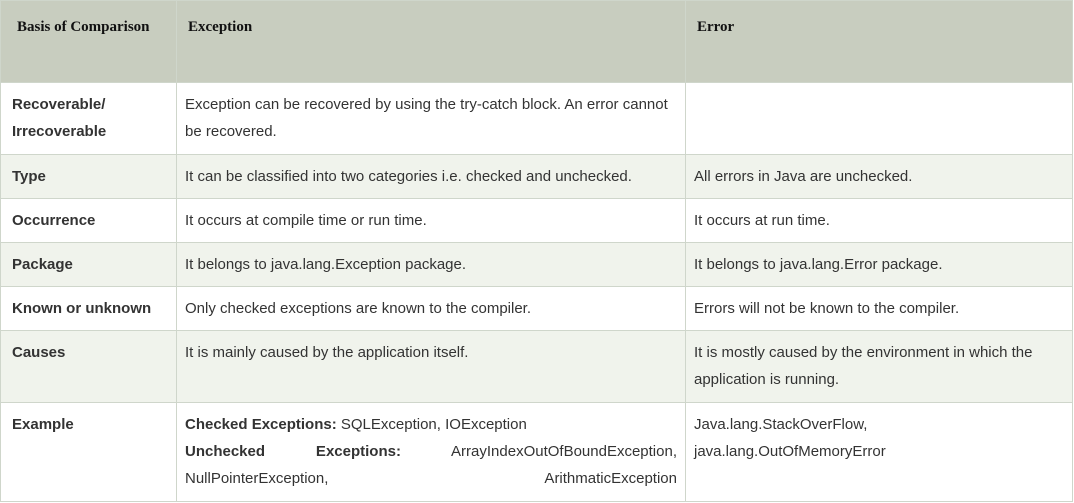 Image resolution: width=1074 pixels, height=503 pixels. I want to click on row-basis-cell: Example, so click(88, 452).